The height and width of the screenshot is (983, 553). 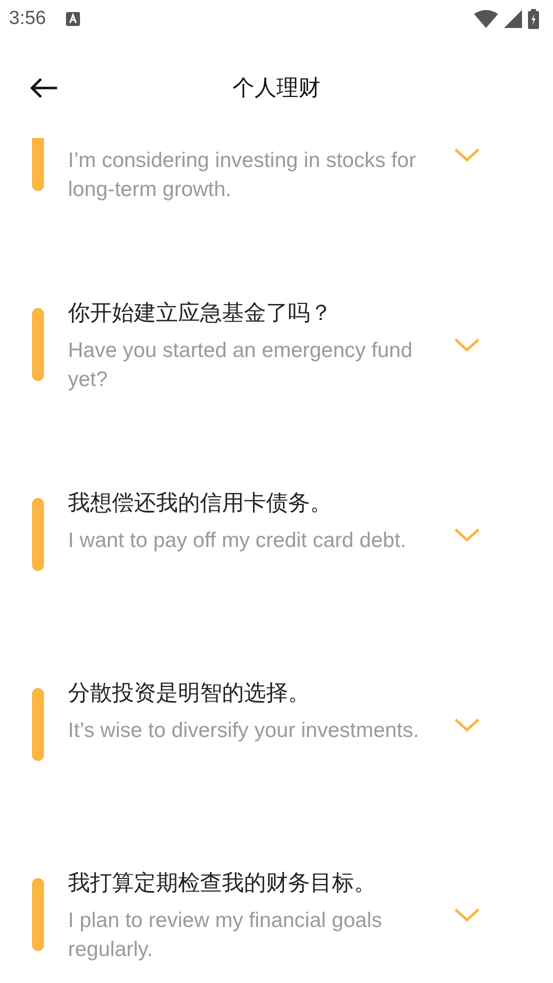 I want to click on notification-icon, so click(x=73, y=19).